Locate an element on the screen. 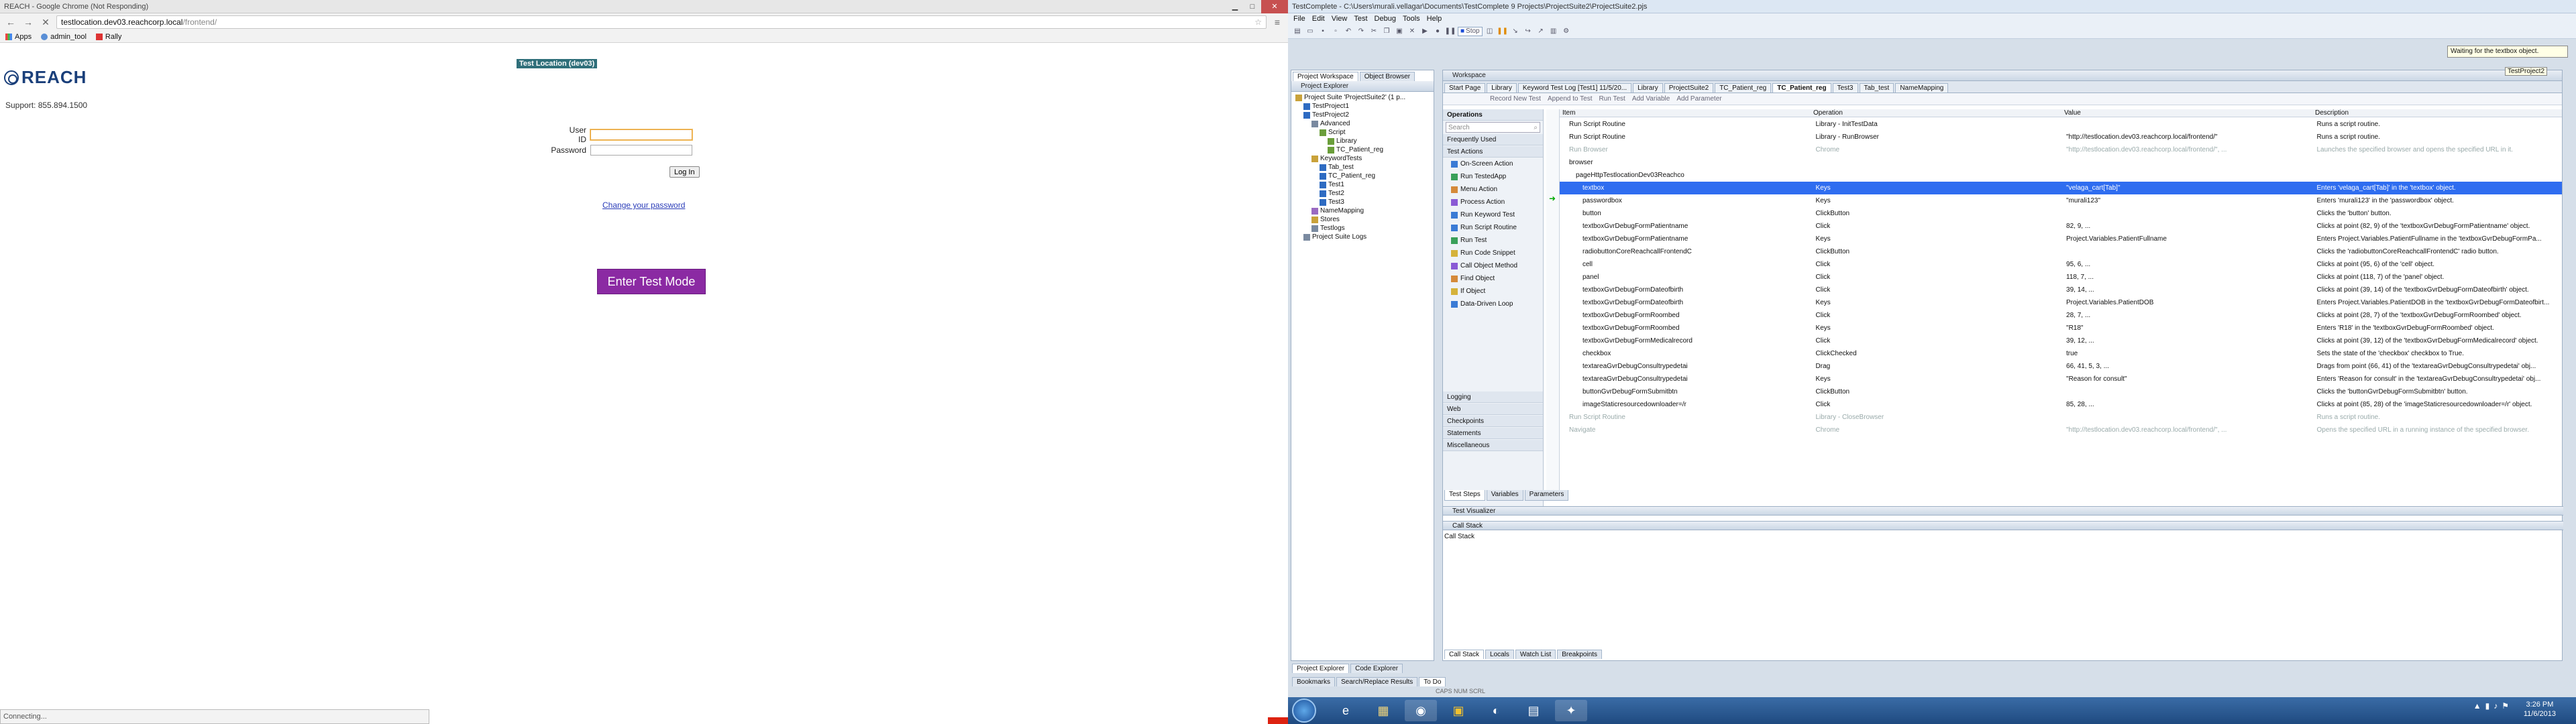  tree-node: TC_Patient_reg is located at coordinates (1362, 176).